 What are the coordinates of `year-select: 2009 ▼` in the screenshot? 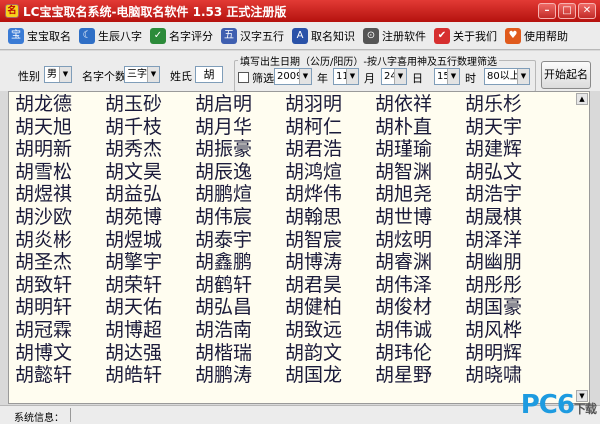 It's located at (293, 76).